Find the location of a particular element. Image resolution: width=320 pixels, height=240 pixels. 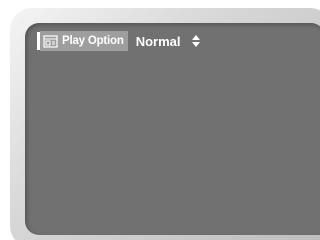

up-down-arrows-icon is located at coordinates (196, 41).